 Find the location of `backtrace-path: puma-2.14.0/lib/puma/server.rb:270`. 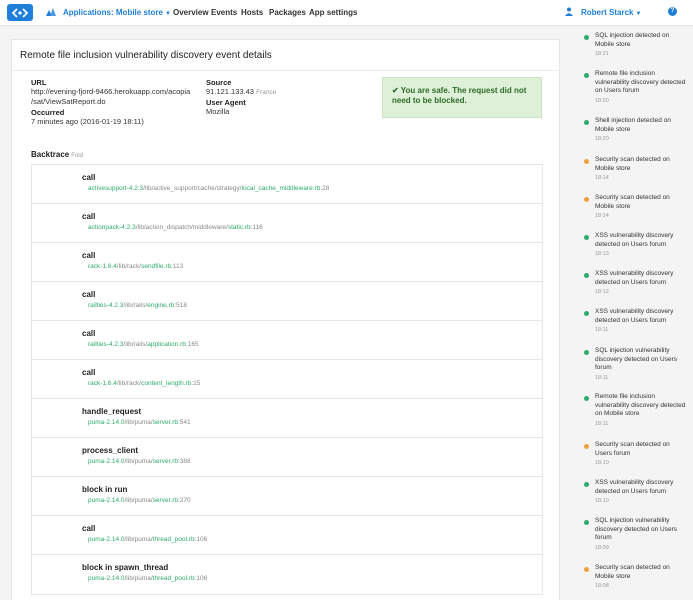

backtrace-path: puma-2.14.0/lib/puma/server.rb:270 is located at coordinates (139, 500).